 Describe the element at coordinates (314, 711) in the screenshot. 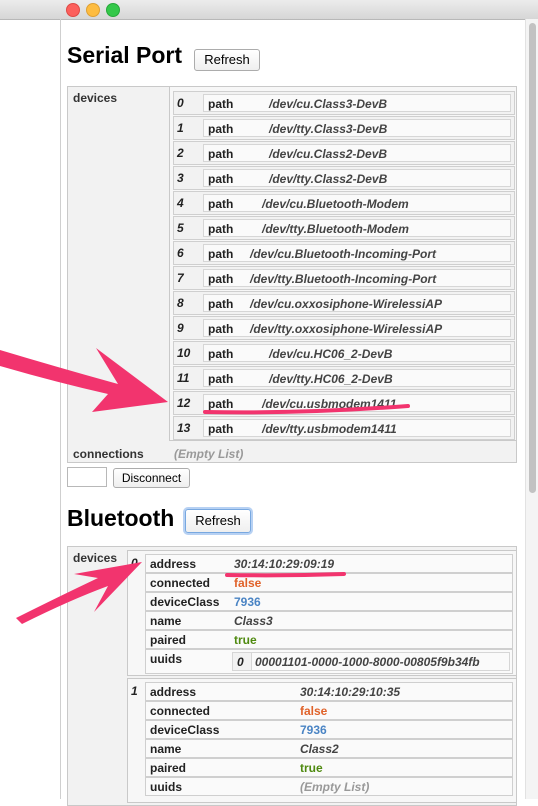

I see `bt1-connected-value: false` at that location.